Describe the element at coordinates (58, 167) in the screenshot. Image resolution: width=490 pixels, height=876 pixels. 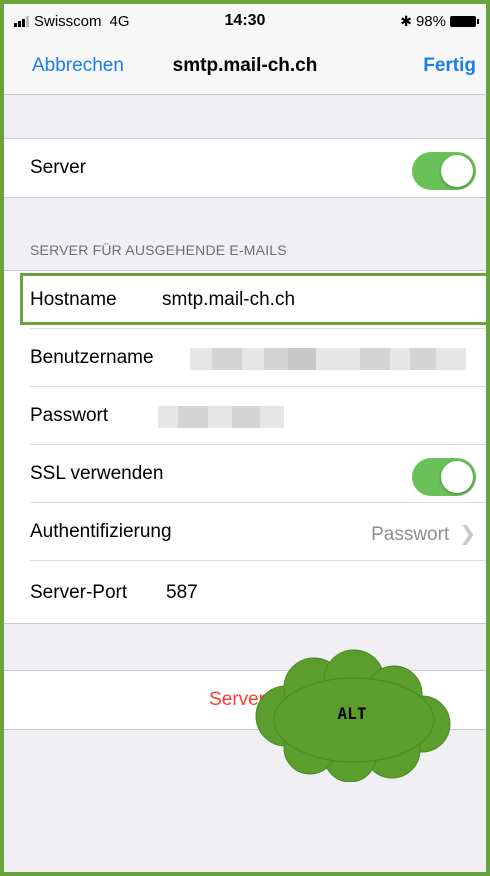
I see `server-label: Server` at that location.